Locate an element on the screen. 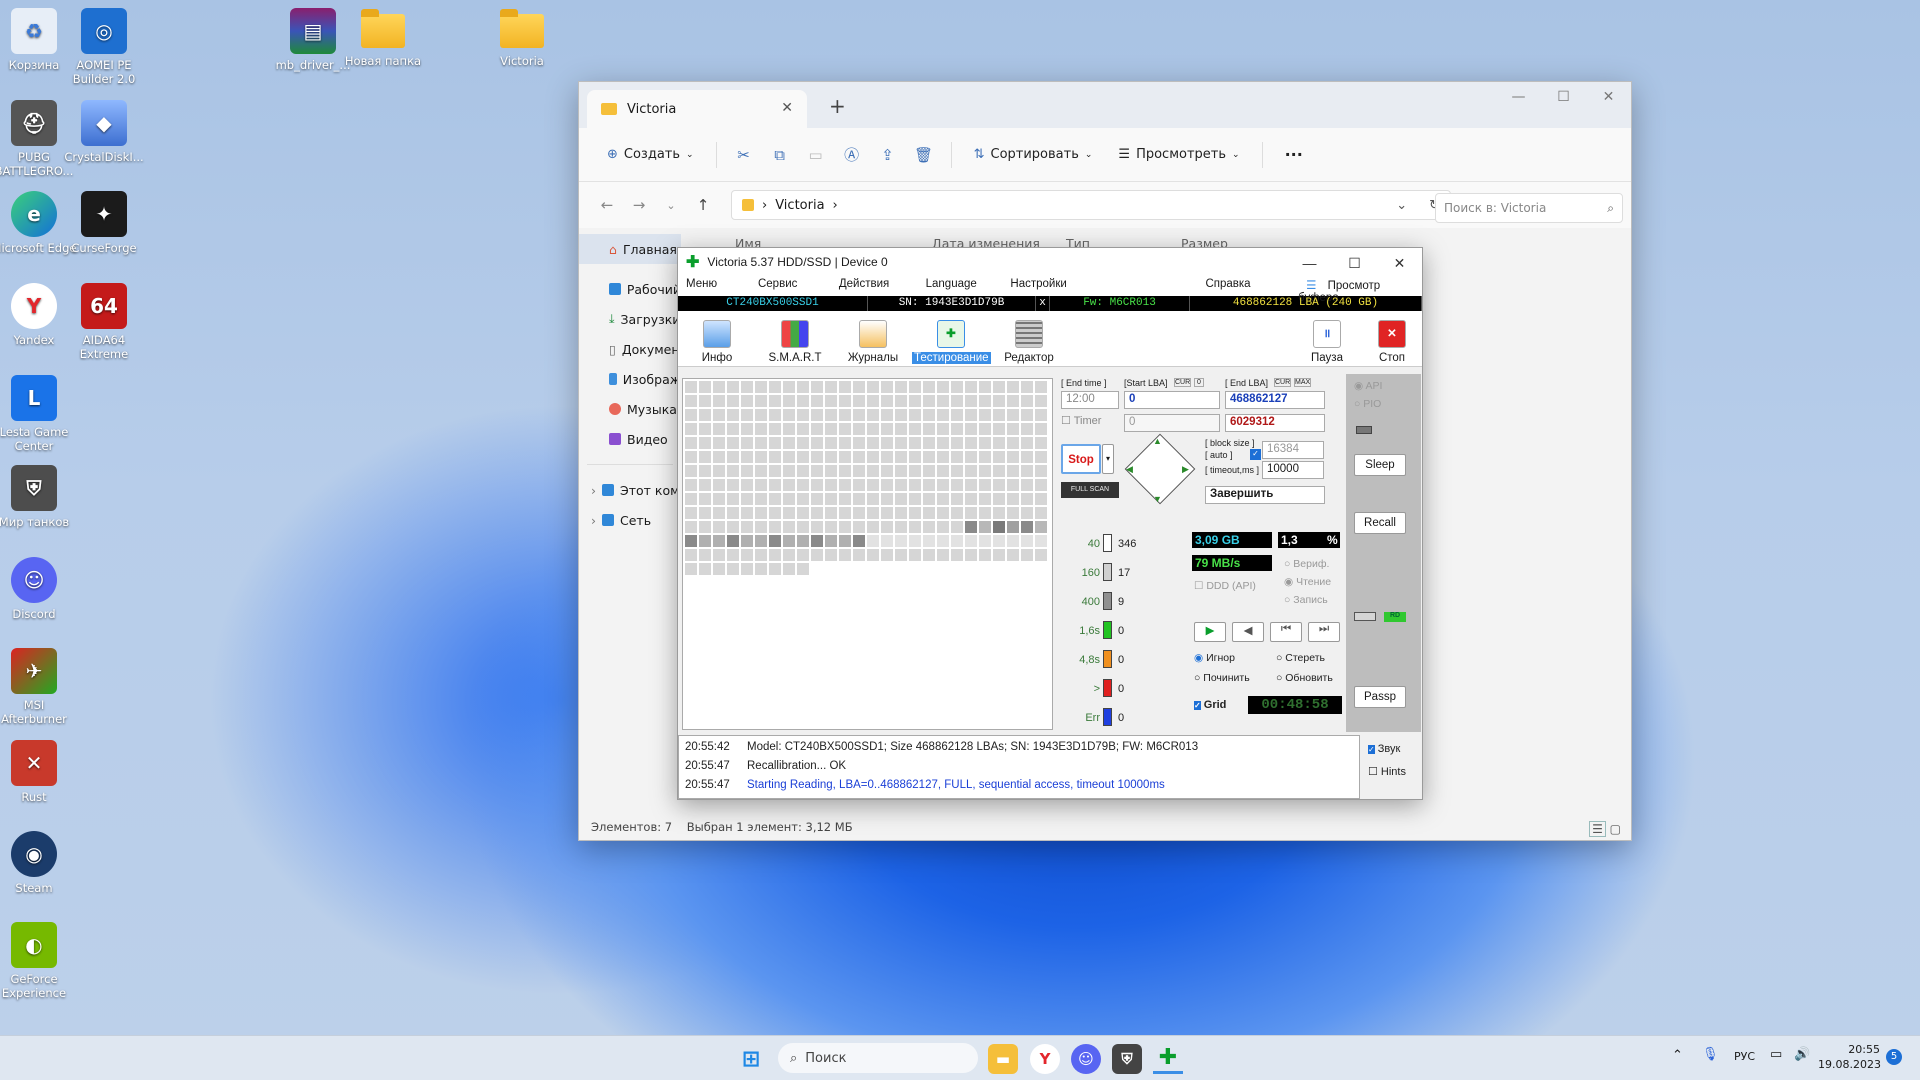  tab-editor: Редактор is located at coordinates (1029, 343).